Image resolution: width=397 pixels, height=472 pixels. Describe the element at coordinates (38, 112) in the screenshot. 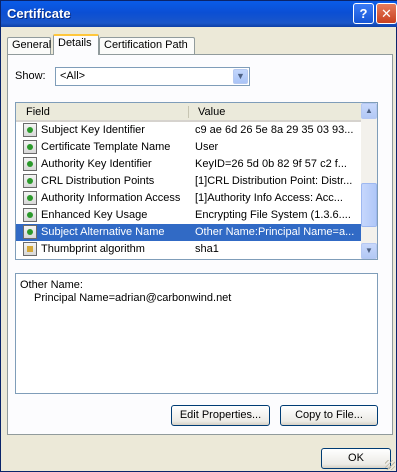

I see `column-header-field: Field` at that location.